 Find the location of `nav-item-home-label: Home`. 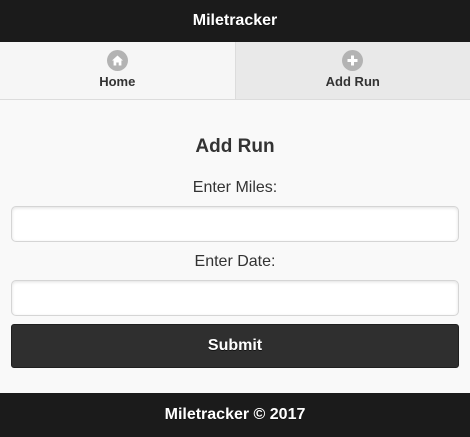

nav-item-home-label: Home is located at coordinates (117, 81).